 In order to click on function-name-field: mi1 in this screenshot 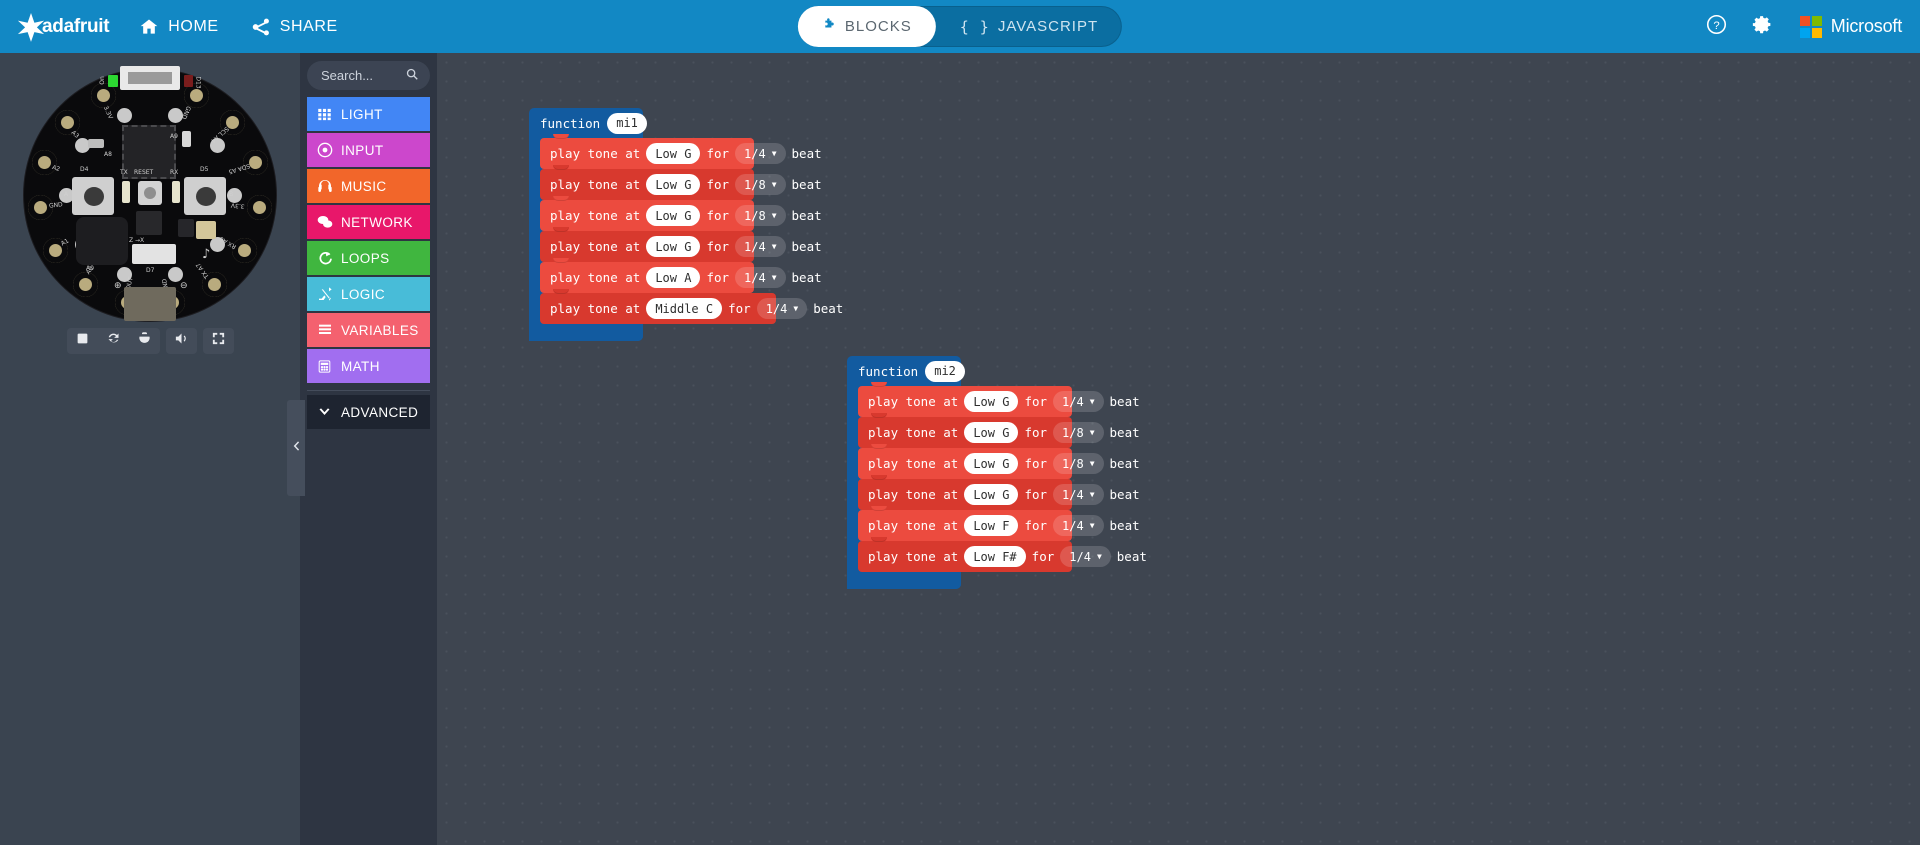, I will do `click(627, 123)`.